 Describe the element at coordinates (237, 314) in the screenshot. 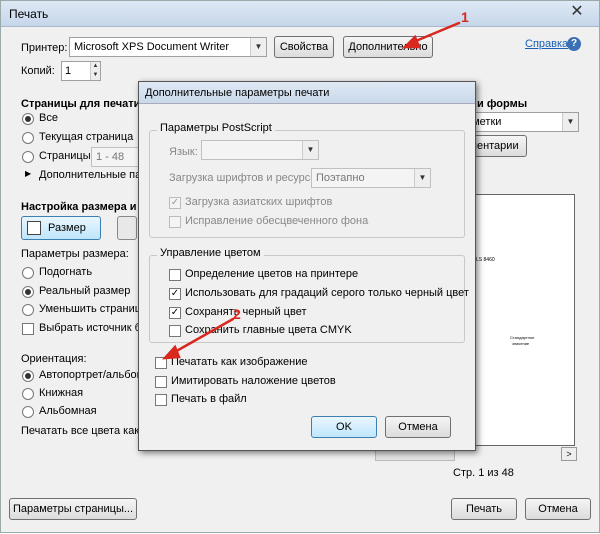

I see `annotation-marker-2: 2` at that location.